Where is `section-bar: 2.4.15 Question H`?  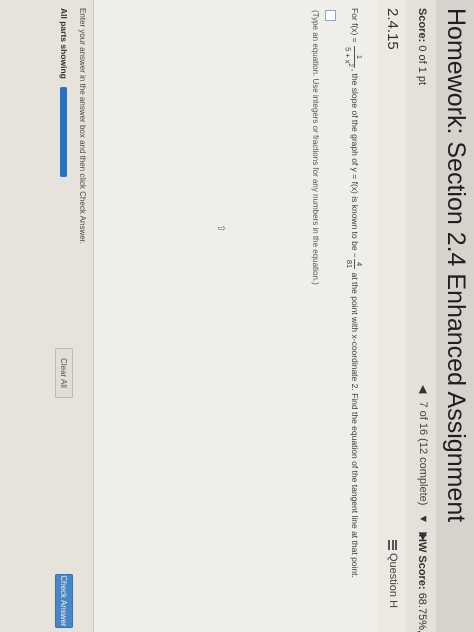
section-bar: 2.4.15 Question H is located at coordinates (391, 316).